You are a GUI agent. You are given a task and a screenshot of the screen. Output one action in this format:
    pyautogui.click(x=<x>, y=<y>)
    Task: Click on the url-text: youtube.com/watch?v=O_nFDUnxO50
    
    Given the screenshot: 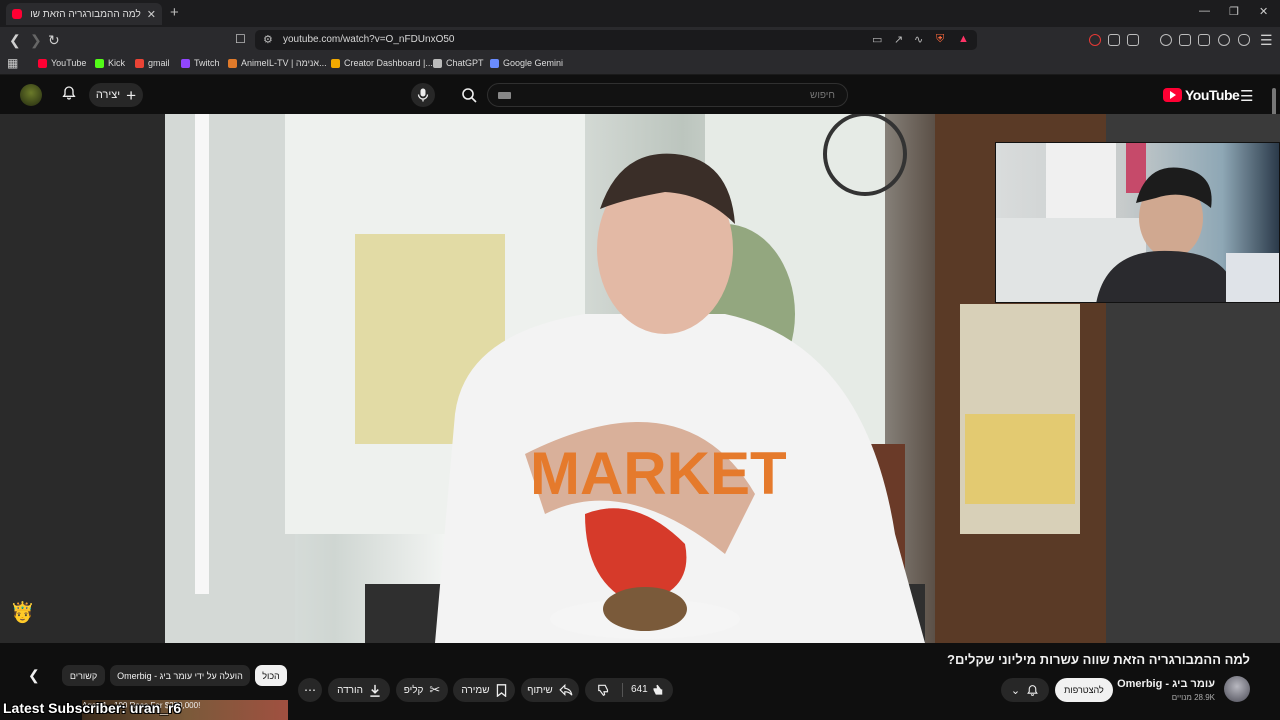 What is the action you would take?
    pyautogui.click(x=369, y=39)
    